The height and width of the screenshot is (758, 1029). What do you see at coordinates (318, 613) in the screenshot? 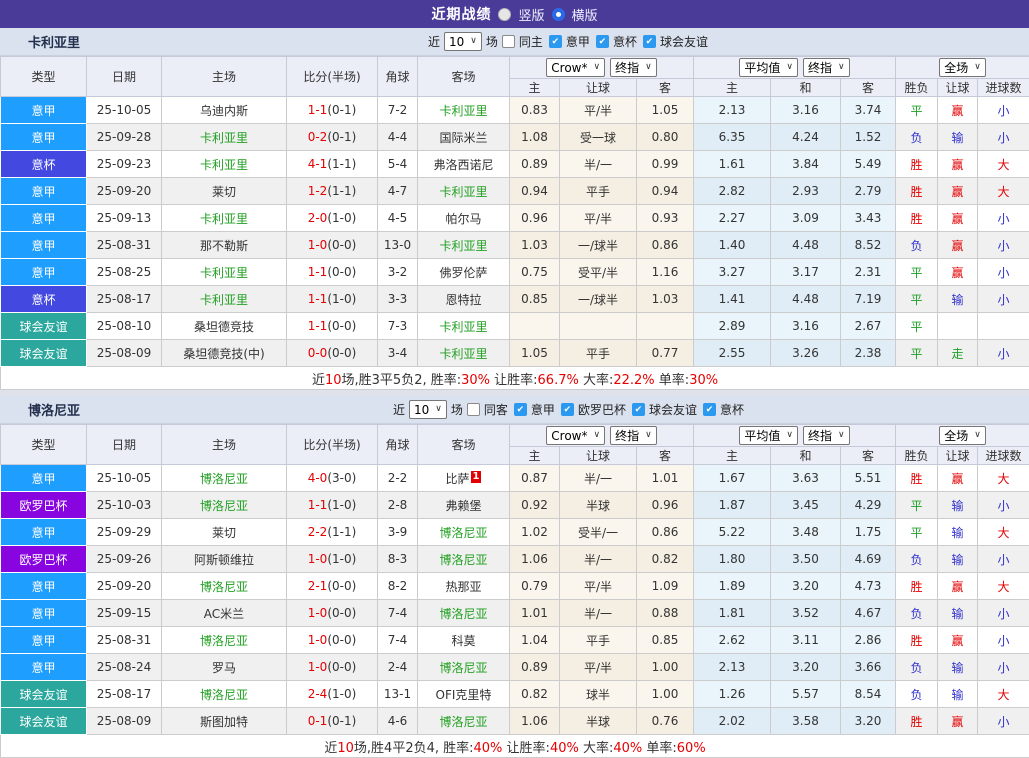
I see `full-score: 1-0` at bounding box center [318, 613].